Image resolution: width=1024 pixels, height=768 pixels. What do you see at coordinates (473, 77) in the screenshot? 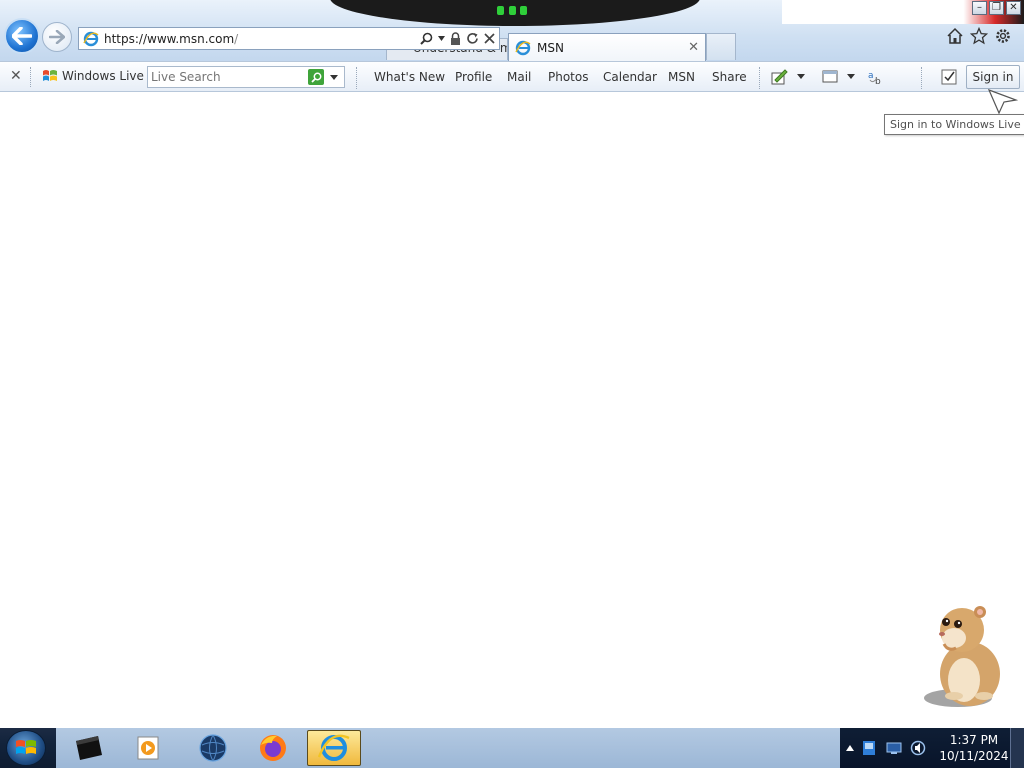
I see `link-profile: Profile` at bounding box center [473, 77].